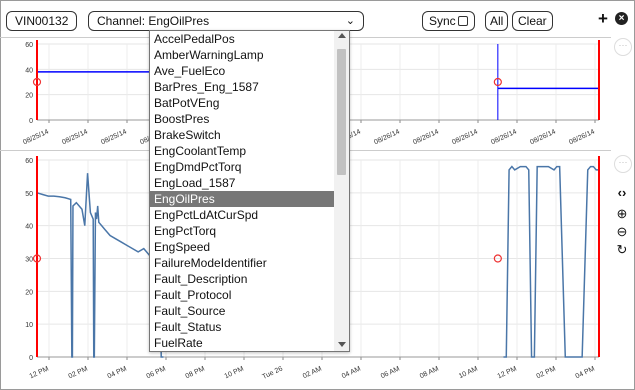 The width and height of the screenshot is (635, 390). What do you see at coordinates (242, 71) in the screenshot?
I see `dropdown-option: Ave_FuelEco` at bounding box center [242, 71].